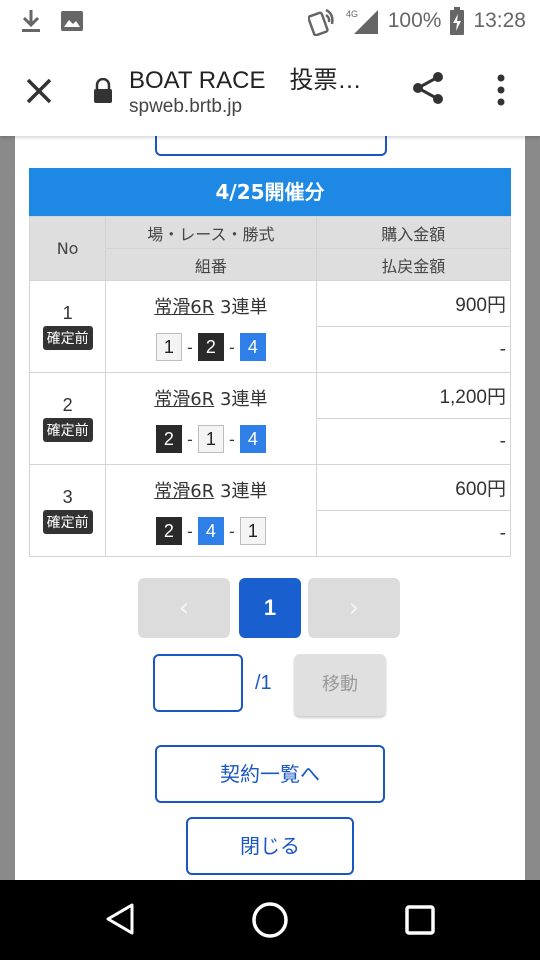  What do you see at coordinates (211, 264) in the screenshot?
I see `header-combo: 組番` at bounding box center [211, 264].